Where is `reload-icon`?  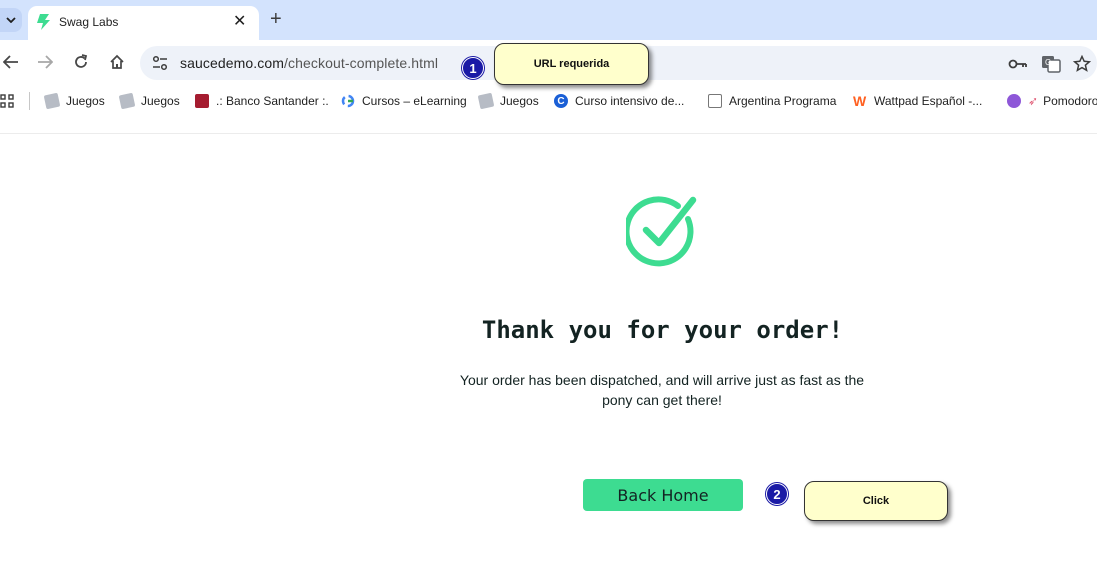 reload-icon is located at coordinates (81, 62).